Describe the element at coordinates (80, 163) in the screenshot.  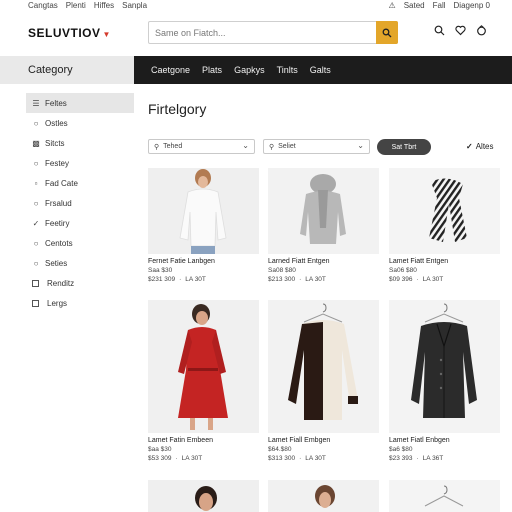
I see `sidebar-item: ○ Festey` at that location.